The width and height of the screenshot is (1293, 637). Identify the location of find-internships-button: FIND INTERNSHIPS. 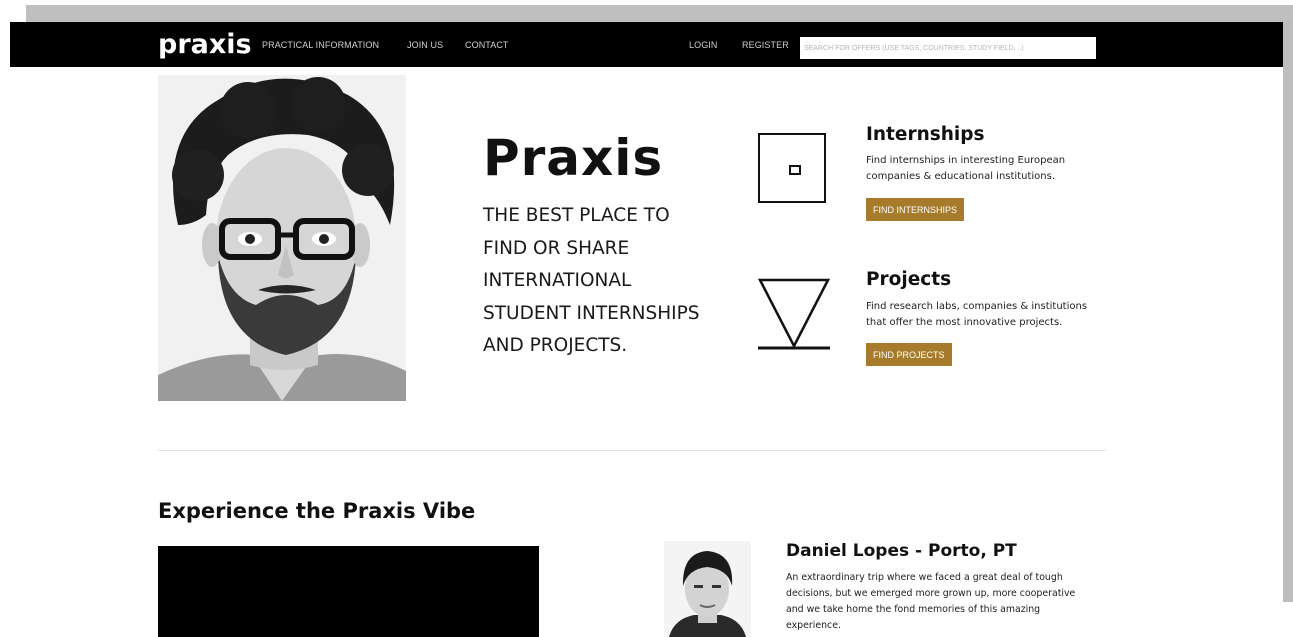
(915, 209).